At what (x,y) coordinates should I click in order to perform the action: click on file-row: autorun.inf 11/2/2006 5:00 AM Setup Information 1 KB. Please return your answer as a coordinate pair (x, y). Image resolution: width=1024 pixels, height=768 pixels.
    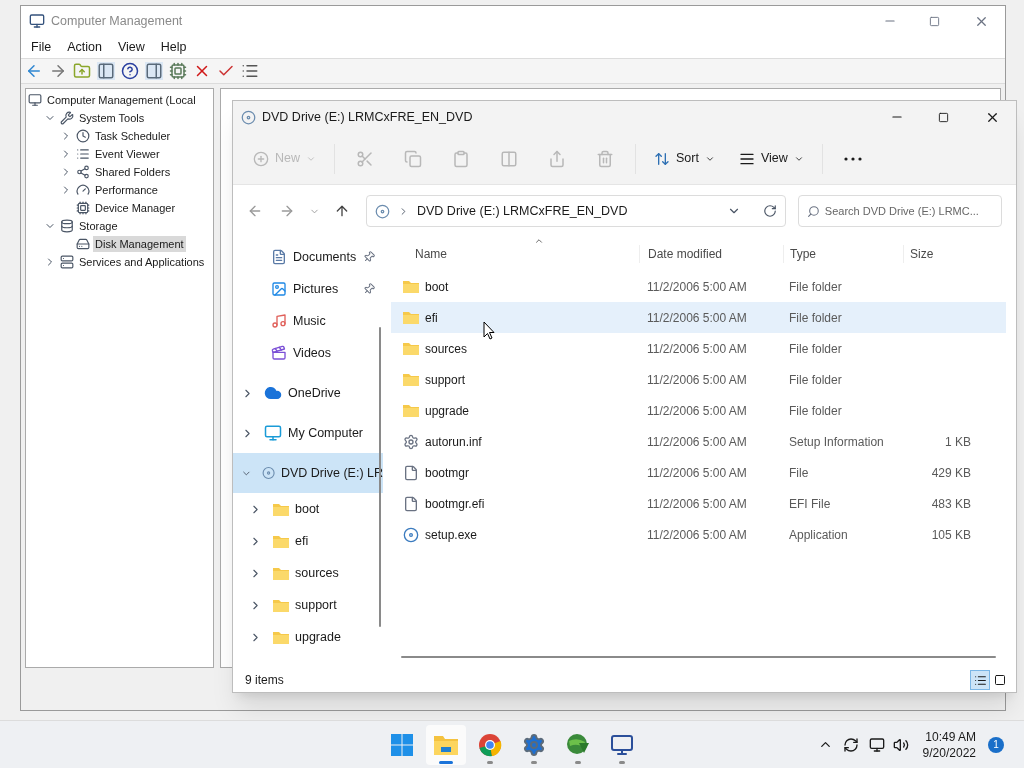
    Looking at the image, I should click on (698, 441).